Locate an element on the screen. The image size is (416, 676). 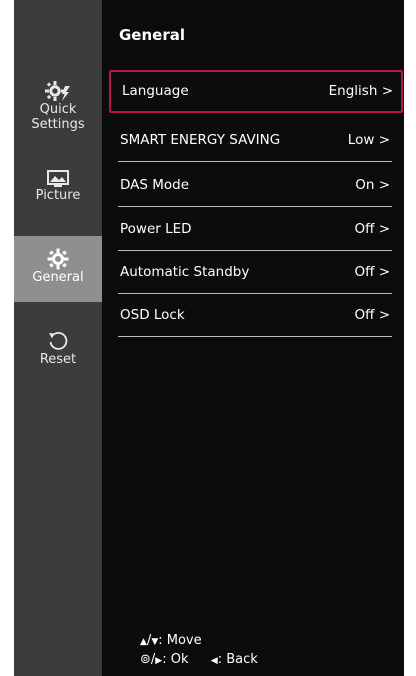
sidebar-item-label-2: Settings is located at coordinates (58, 124).